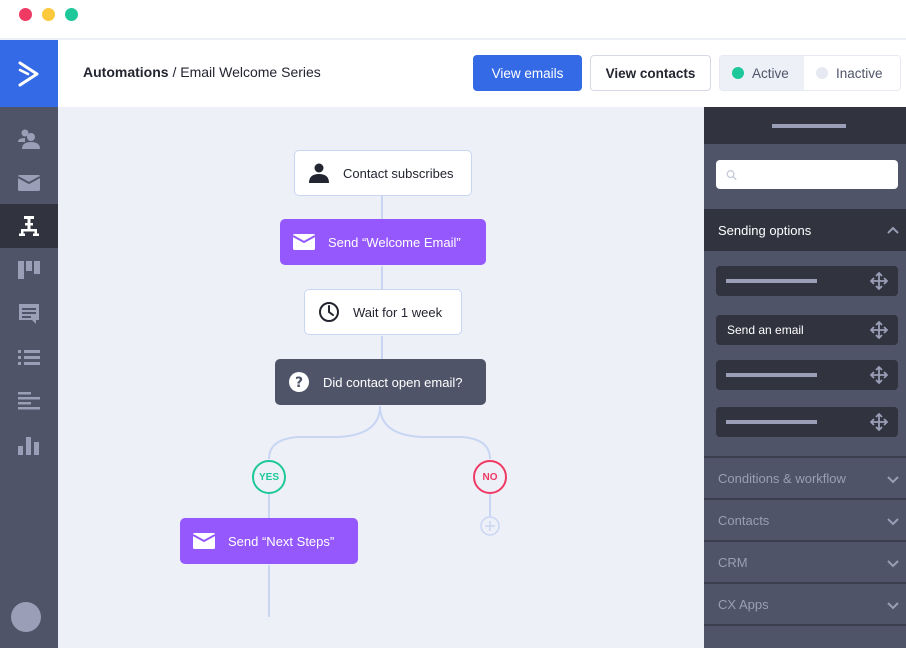  I want to click on send-email-node: Send “Next Steps”, so click(269, 541).